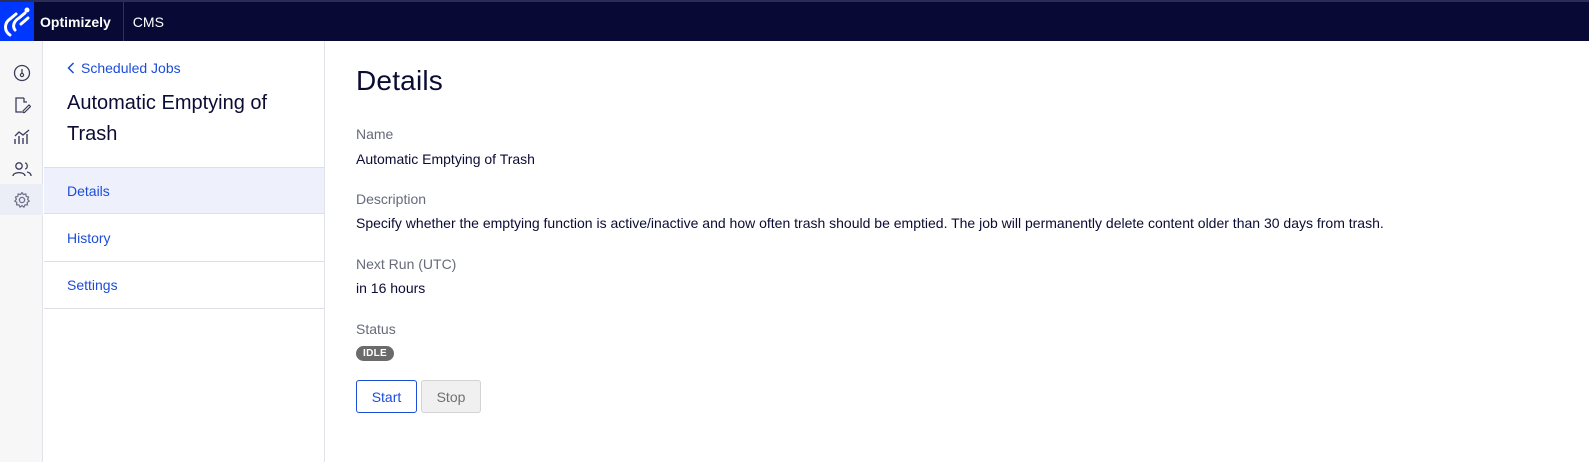  I want to click on rail-item-edit, so click(21, 104).